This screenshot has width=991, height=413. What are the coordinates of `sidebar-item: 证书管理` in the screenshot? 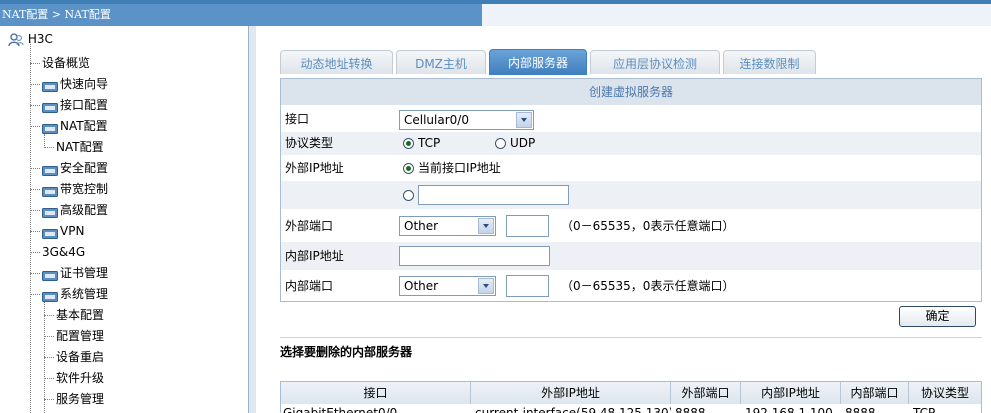 It's located at (75, 273).